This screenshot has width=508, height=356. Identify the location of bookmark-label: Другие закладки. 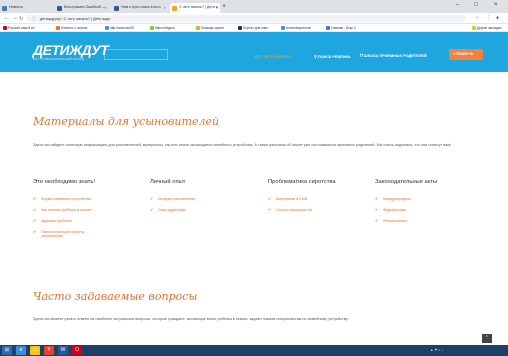
(489, 27).